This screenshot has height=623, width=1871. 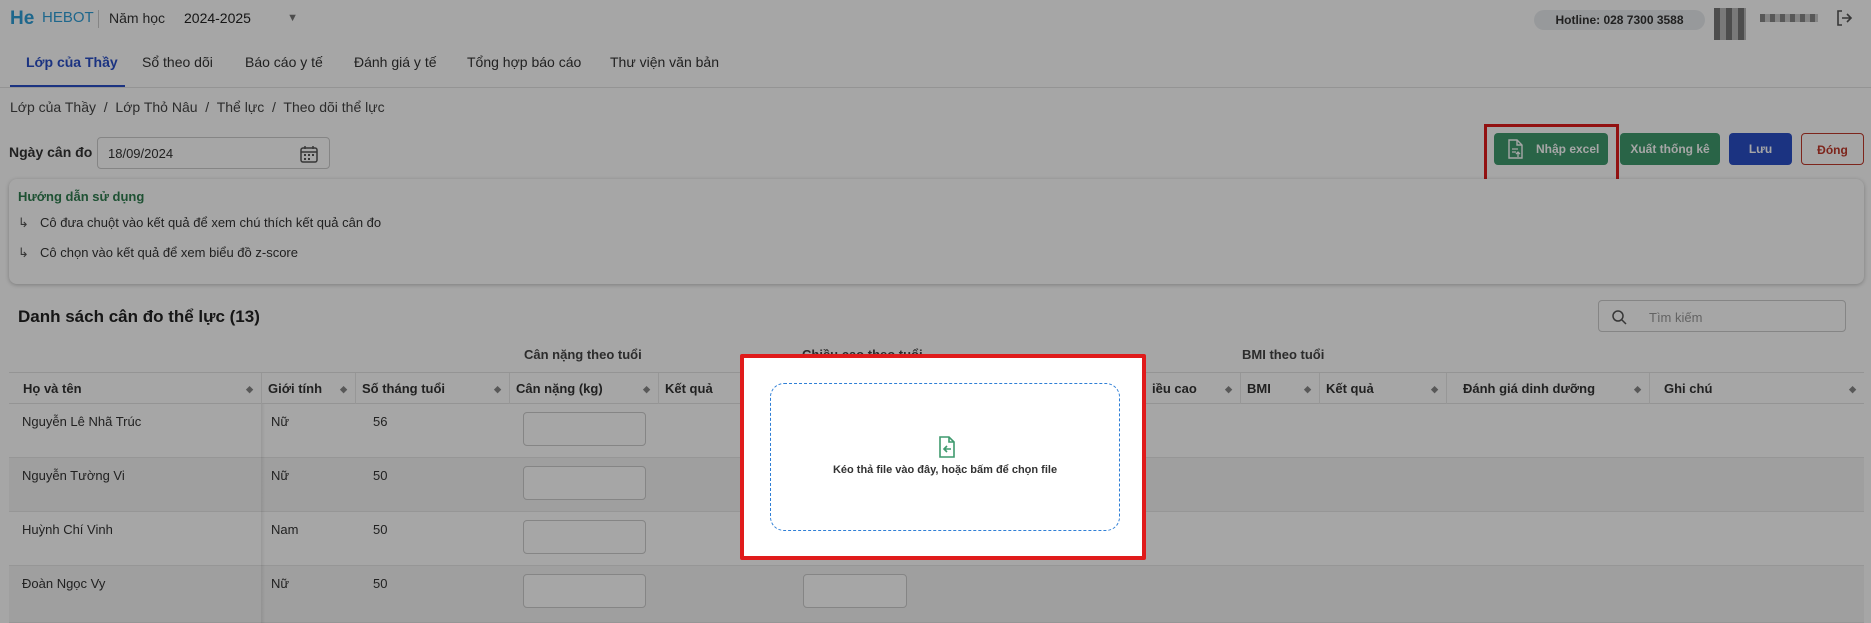 What do you see at coordinates (943, 457) in the screenshot?
I see `upload-modal-highlight` at bounding box center [943, 457].